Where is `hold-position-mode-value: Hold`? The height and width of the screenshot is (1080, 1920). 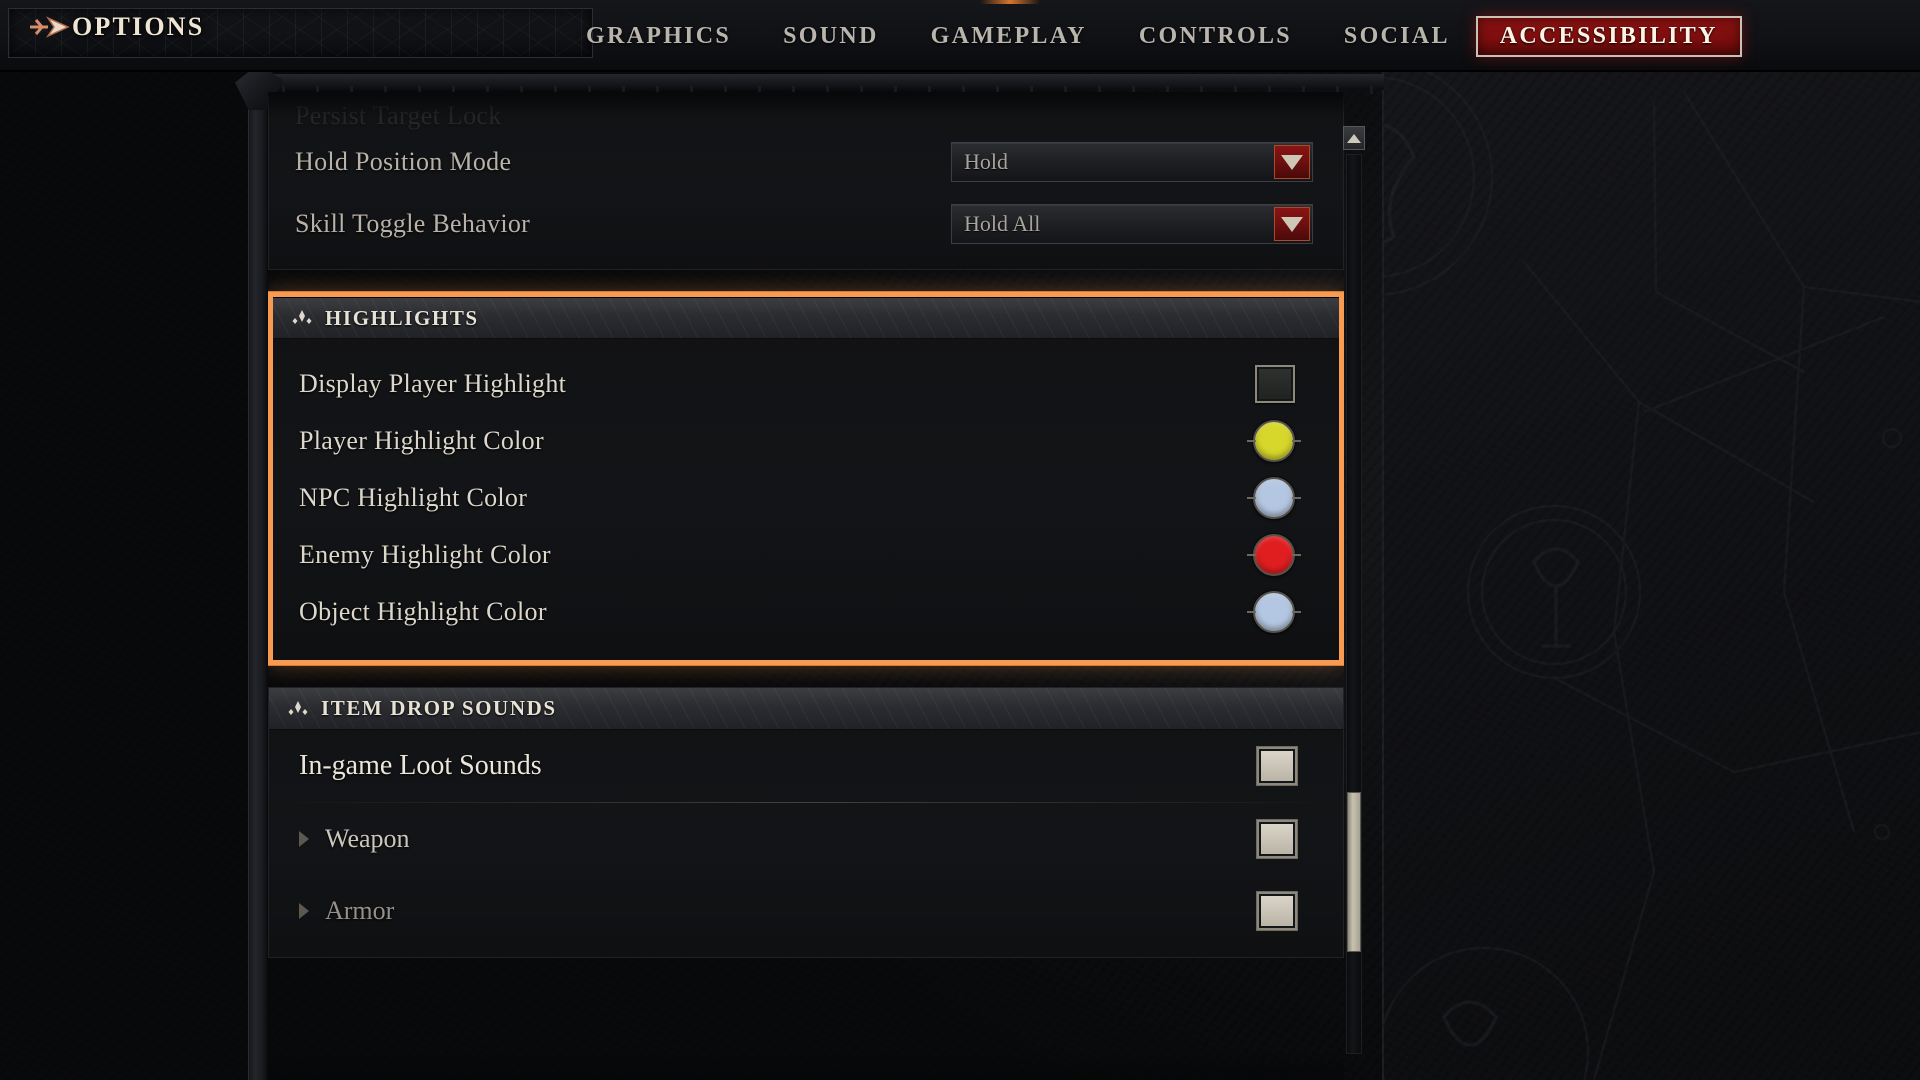
hold-position-mode-value: Hold is located at coordinates (986, 161).